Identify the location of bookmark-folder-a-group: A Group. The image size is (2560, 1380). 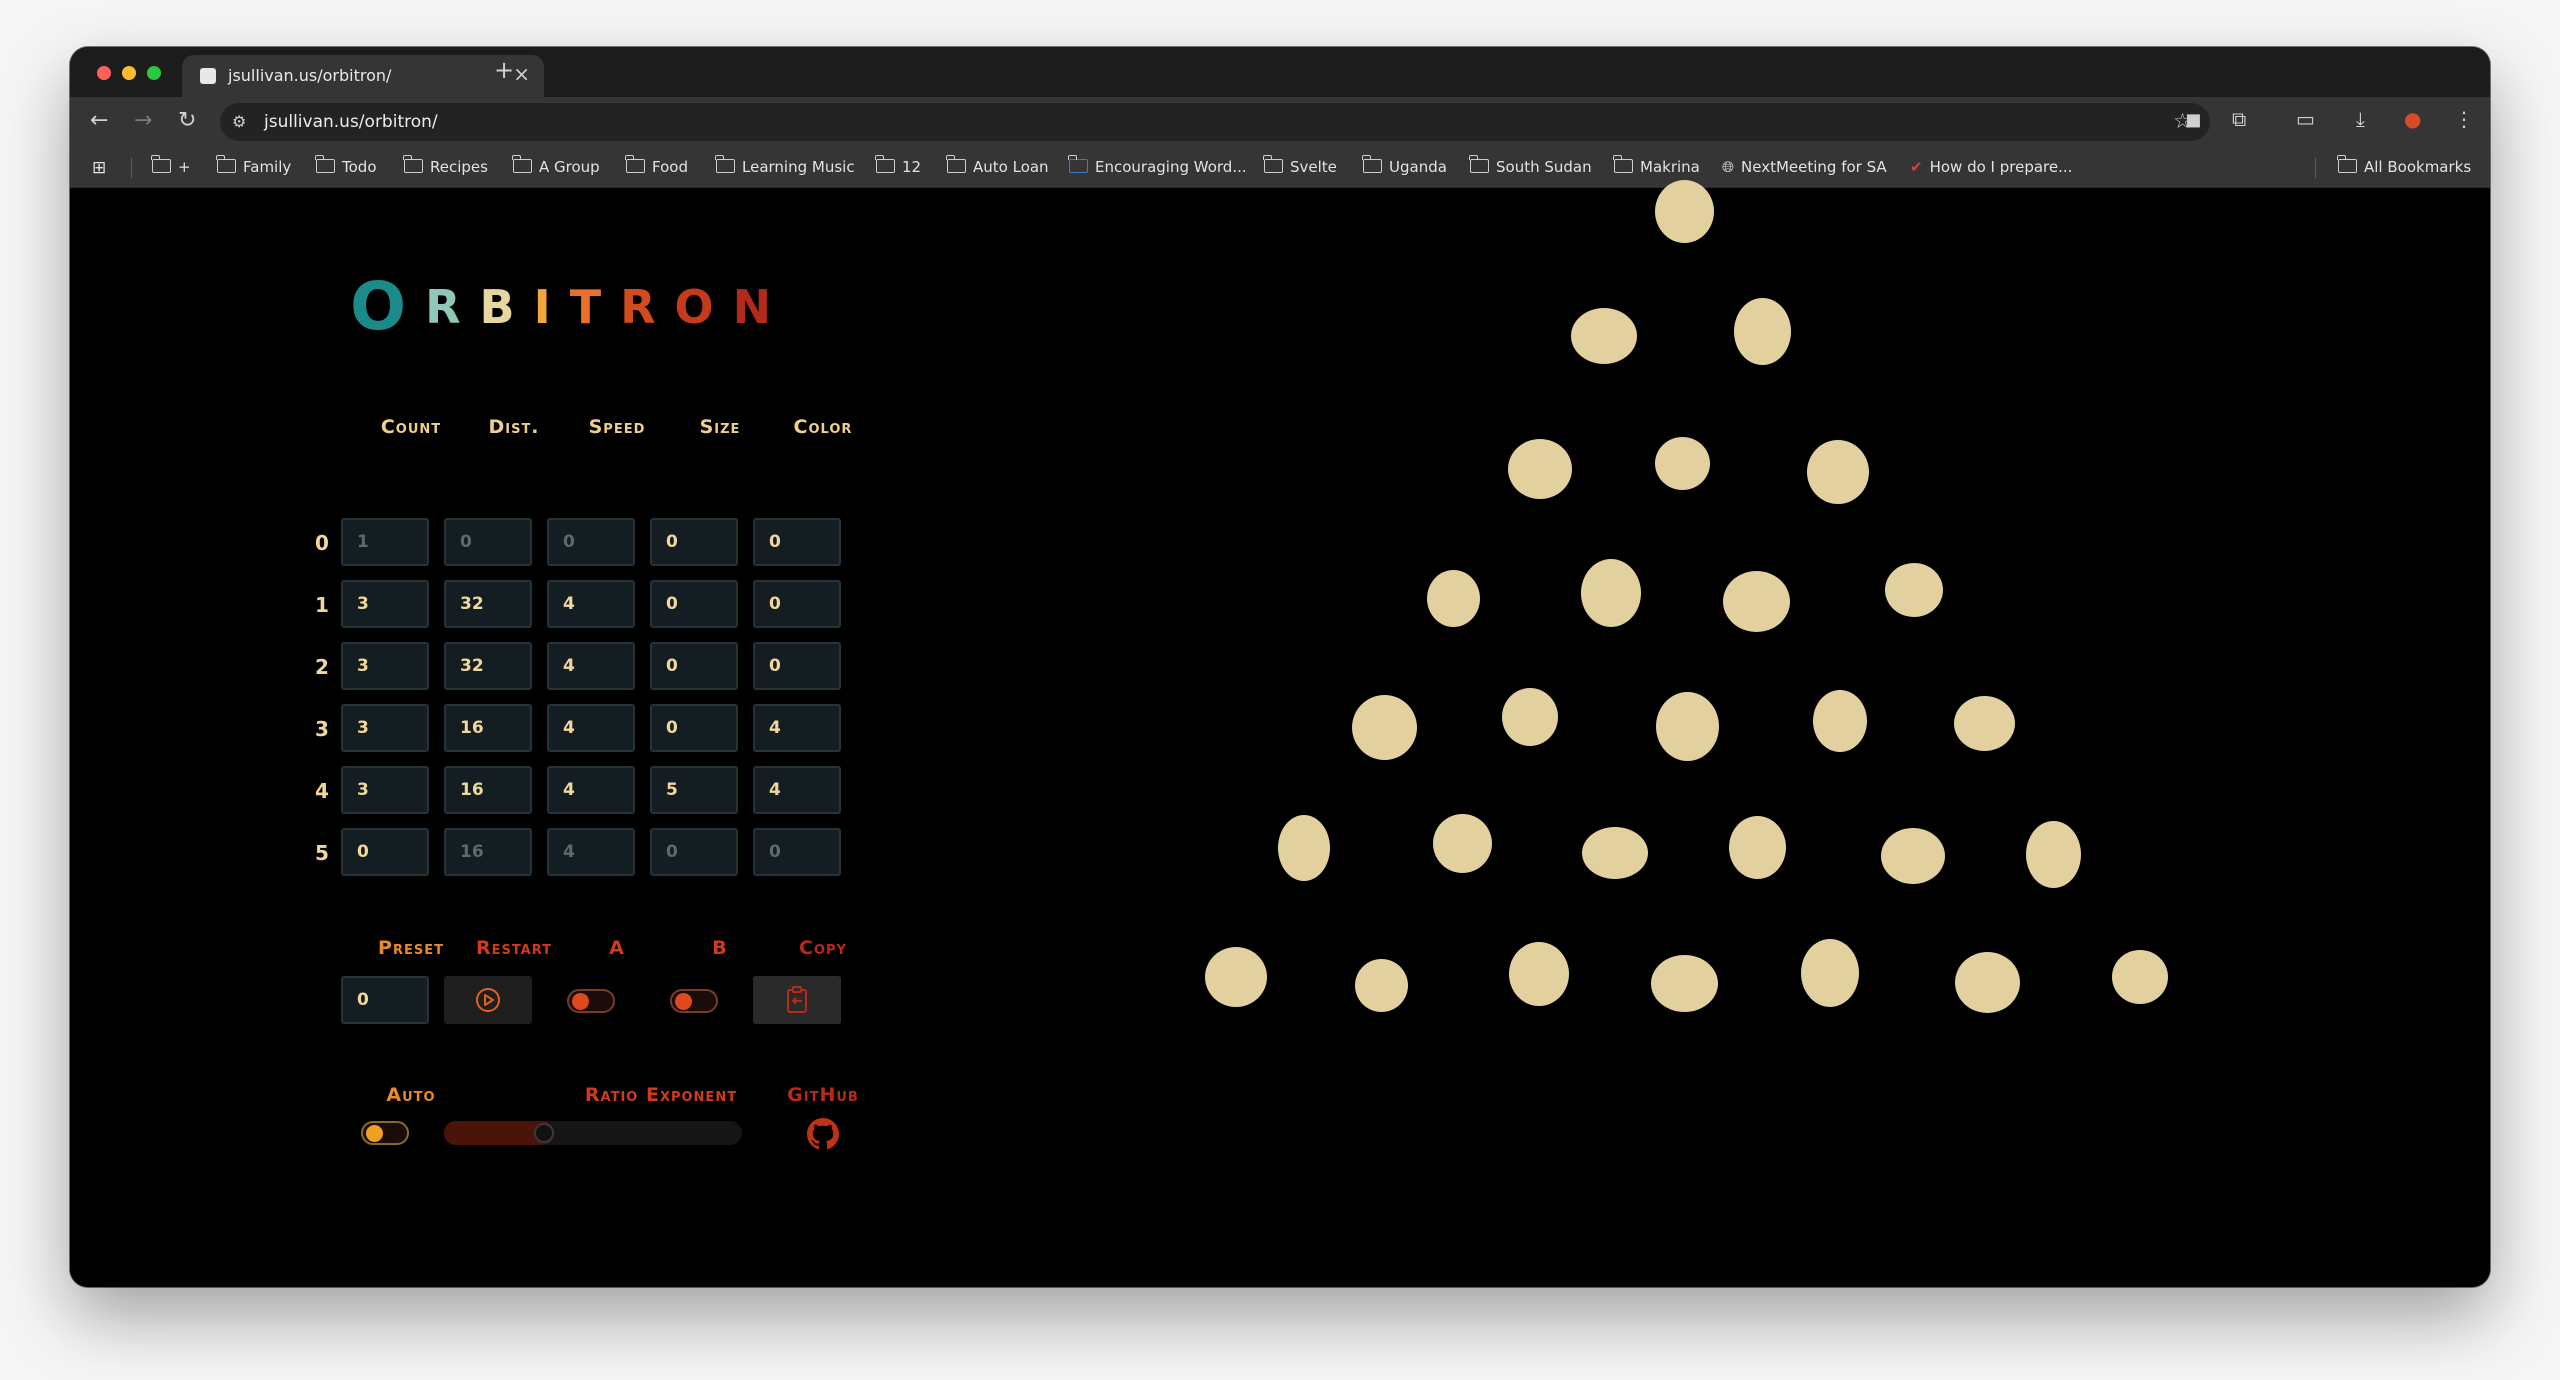
(556, 165).